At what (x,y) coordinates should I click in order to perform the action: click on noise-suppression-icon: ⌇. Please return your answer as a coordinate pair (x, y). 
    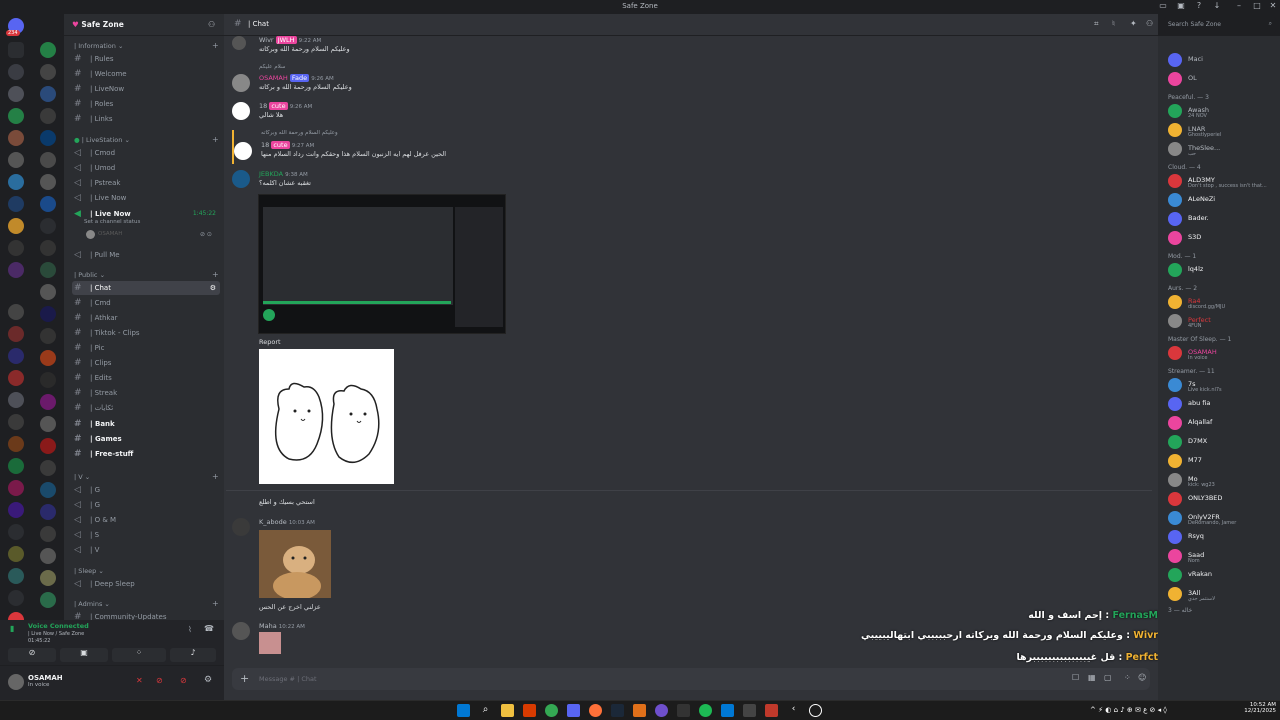
    Looking at the image, I should click on (190, 629).